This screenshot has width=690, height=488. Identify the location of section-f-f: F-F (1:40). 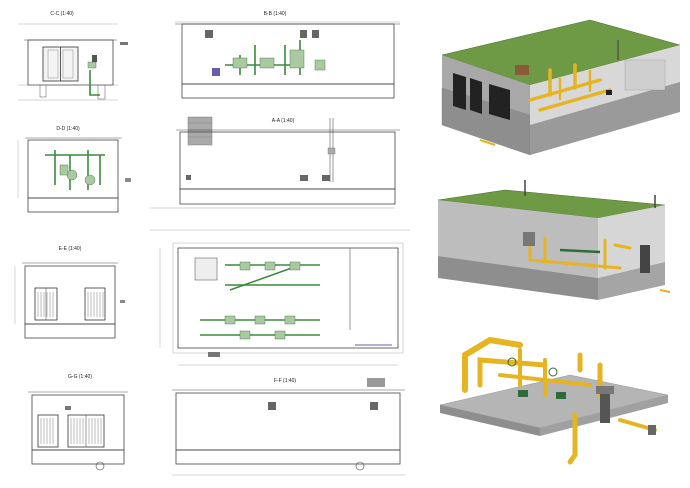
(288, 427).